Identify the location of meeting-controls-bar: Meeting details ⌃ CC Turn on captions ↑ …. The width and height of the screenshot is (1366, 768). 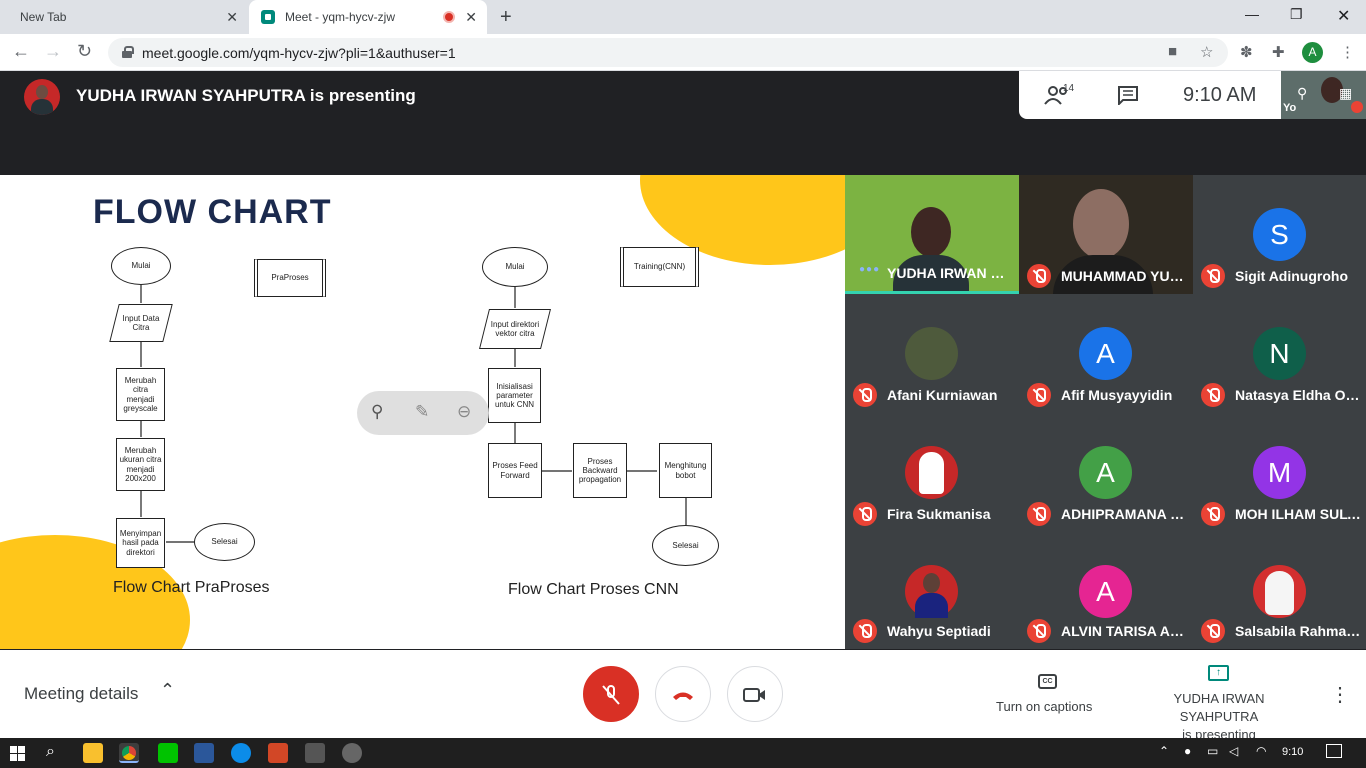
(683, 696).